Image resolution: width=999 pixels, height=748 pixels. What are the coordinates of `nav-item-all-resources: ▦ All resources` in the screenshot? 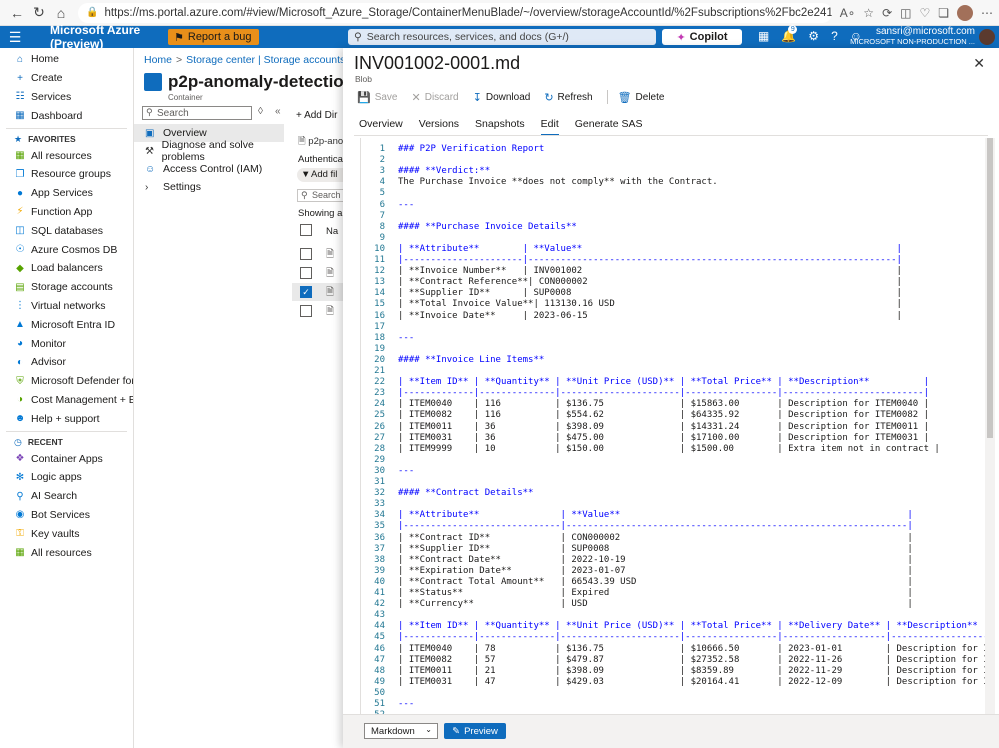 It's located at (66, 155).